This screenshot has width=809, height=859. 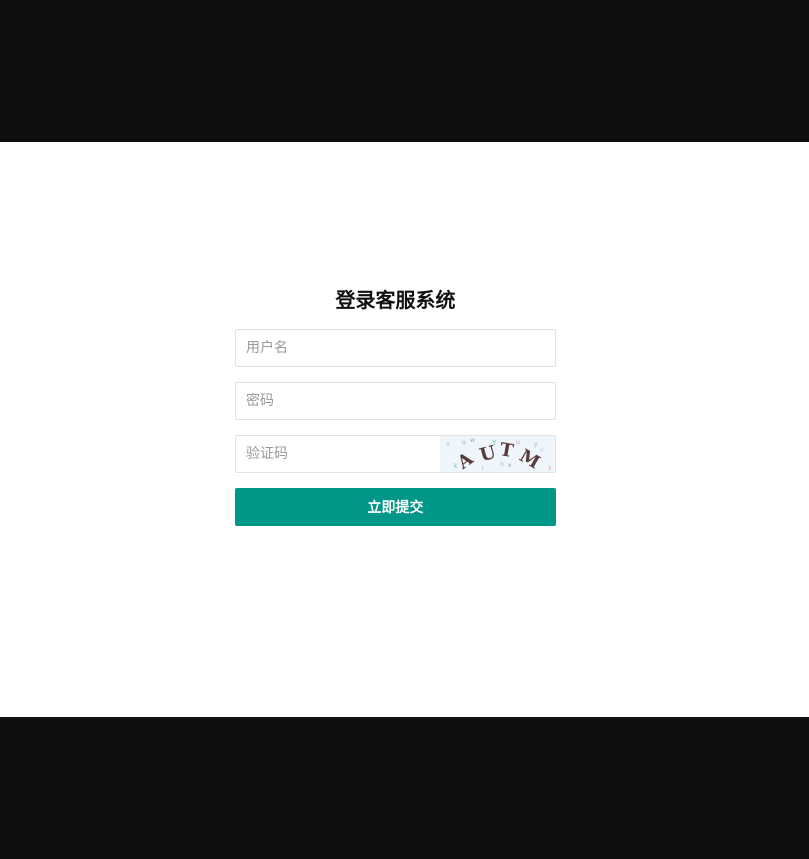 What do you see at coordinates (338, 454) in the screenshot?
I see `captcha-input` at bounding box center [338, 454].